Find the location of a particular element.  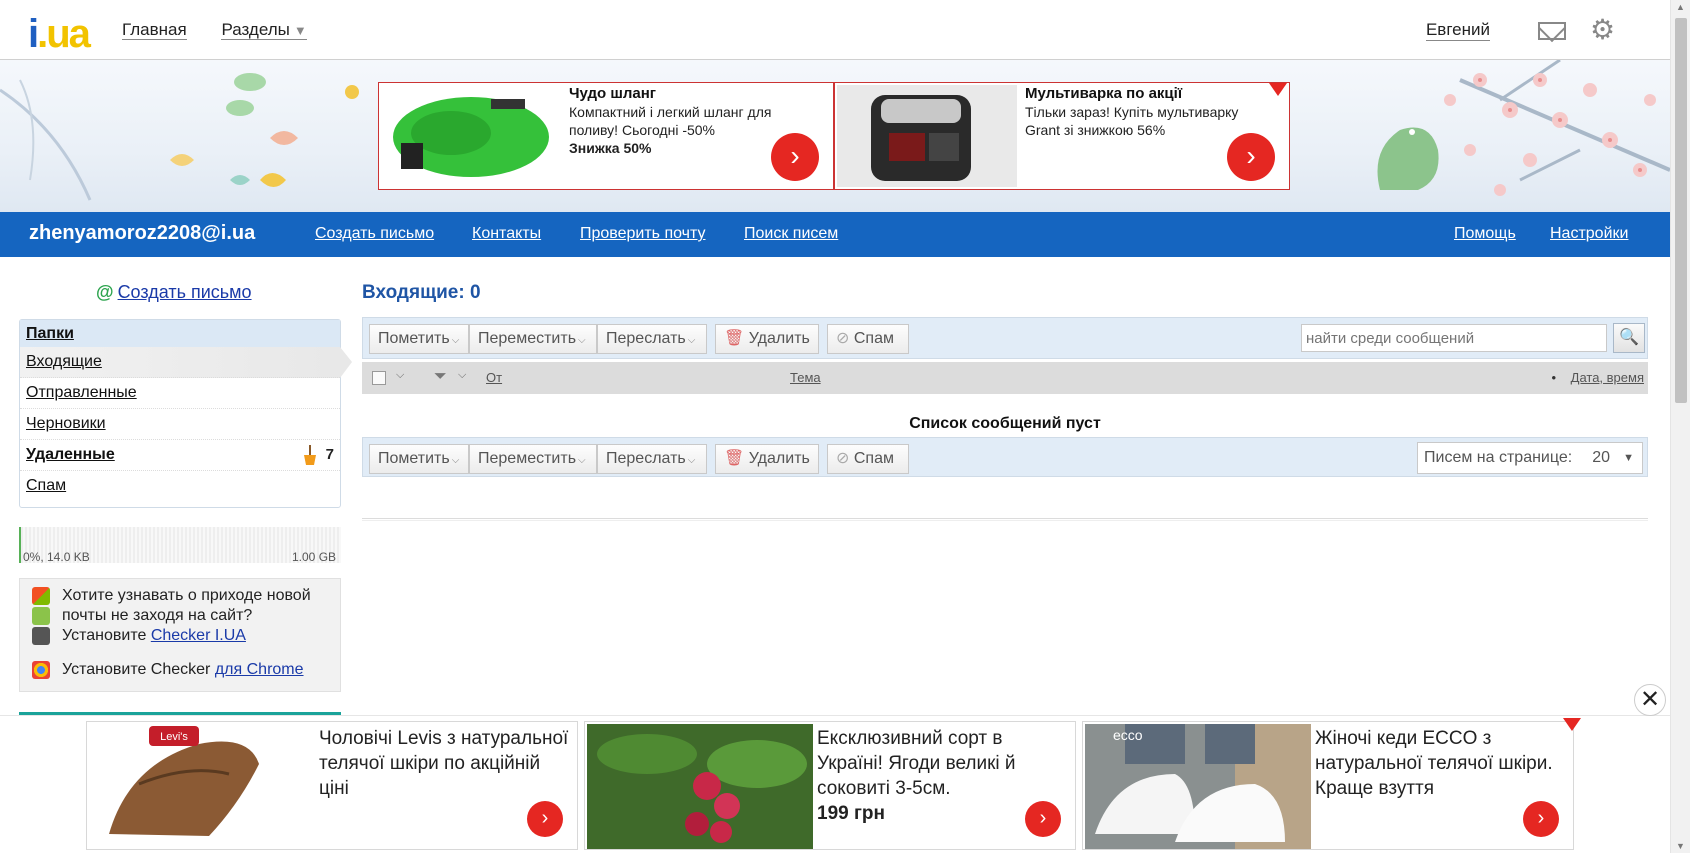

broom-icon is located at coordinates (310, 455).